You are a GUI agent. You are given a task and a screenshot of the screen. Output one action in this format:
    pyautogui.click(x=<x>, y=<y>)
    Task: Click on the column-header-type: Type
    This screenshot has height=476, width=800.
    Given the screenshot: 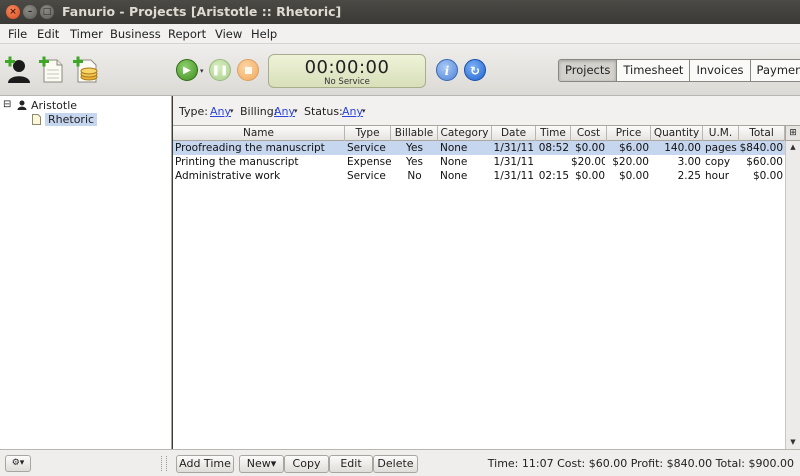 What is the action you would take?
    pyautogui.click(x=368, y=133)
    